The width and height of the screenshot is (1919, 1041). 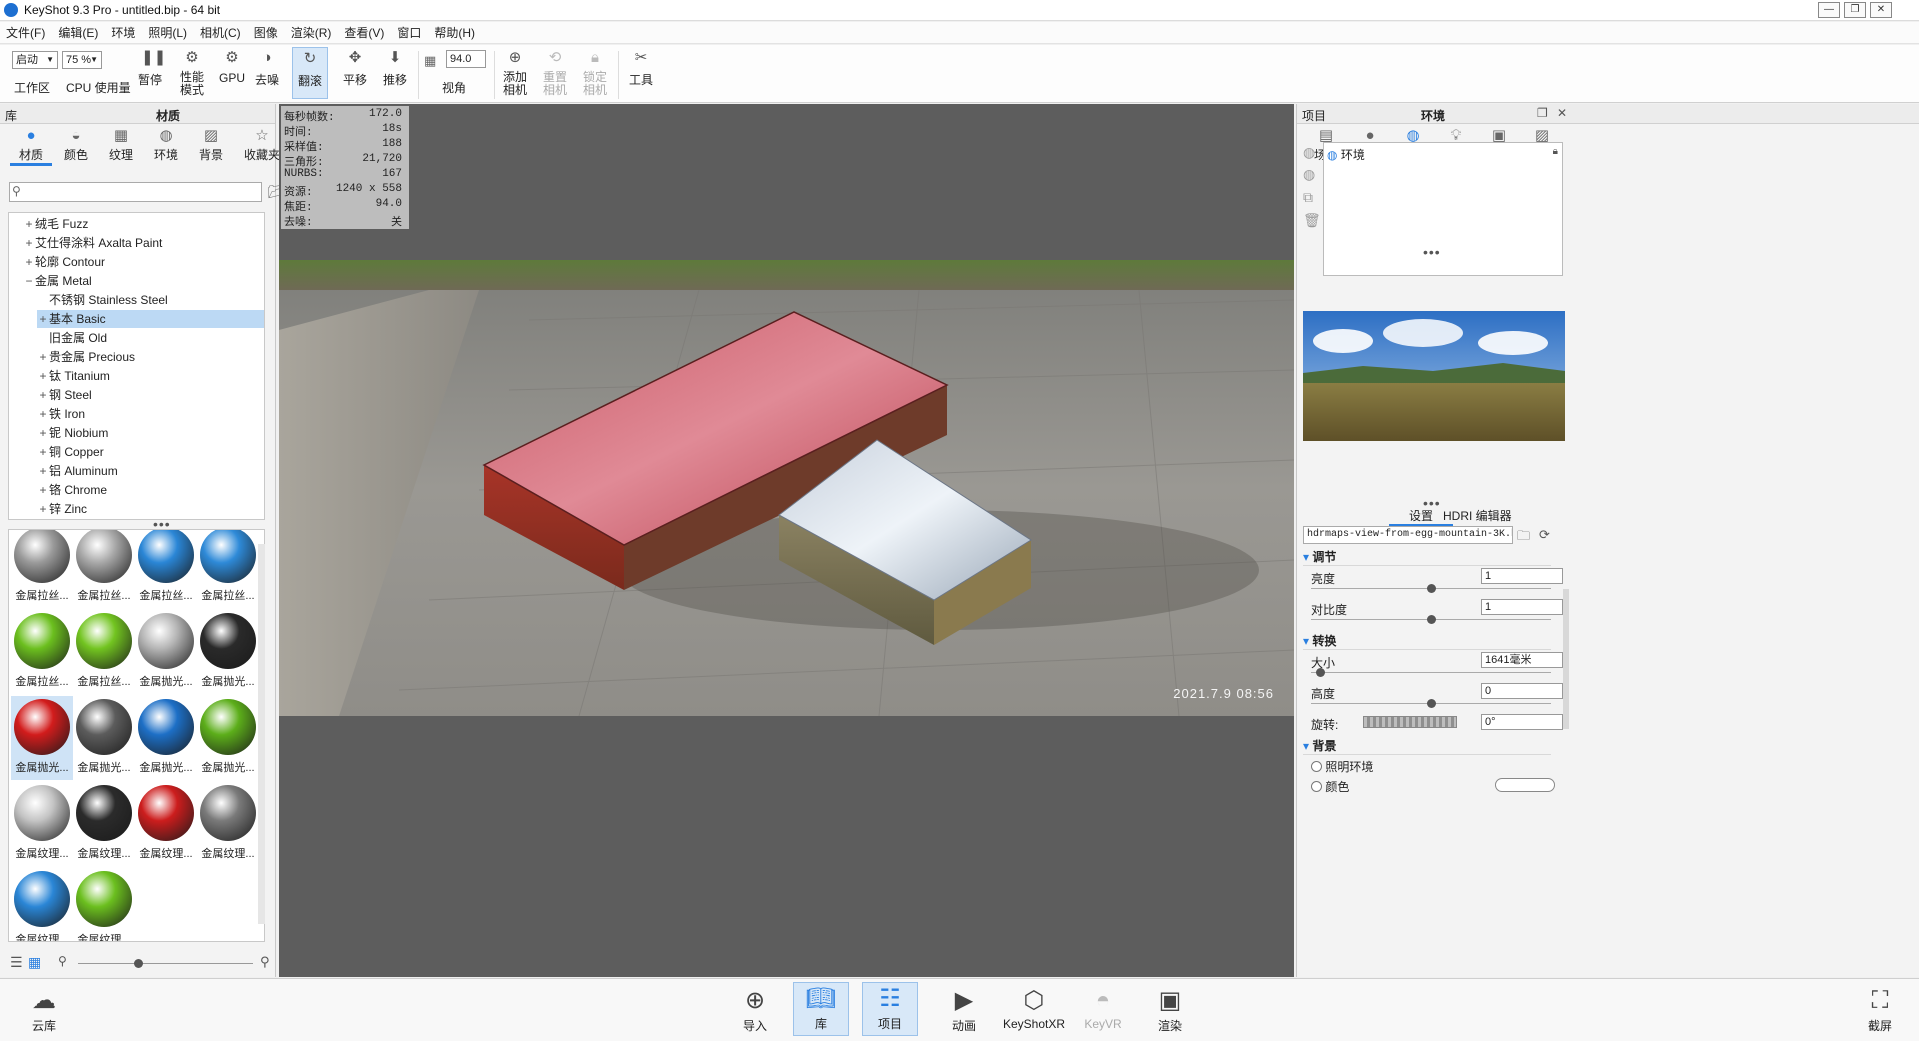 I want to click on menu-view: 查看(V), so click(x=364, y=32).